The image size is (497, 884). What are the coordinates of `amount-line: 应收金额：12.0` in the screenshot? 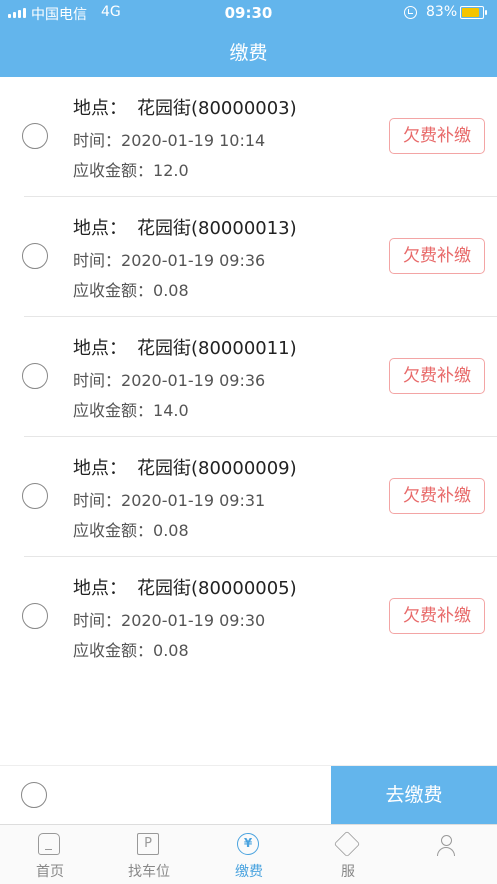 It's located at (131, 169).